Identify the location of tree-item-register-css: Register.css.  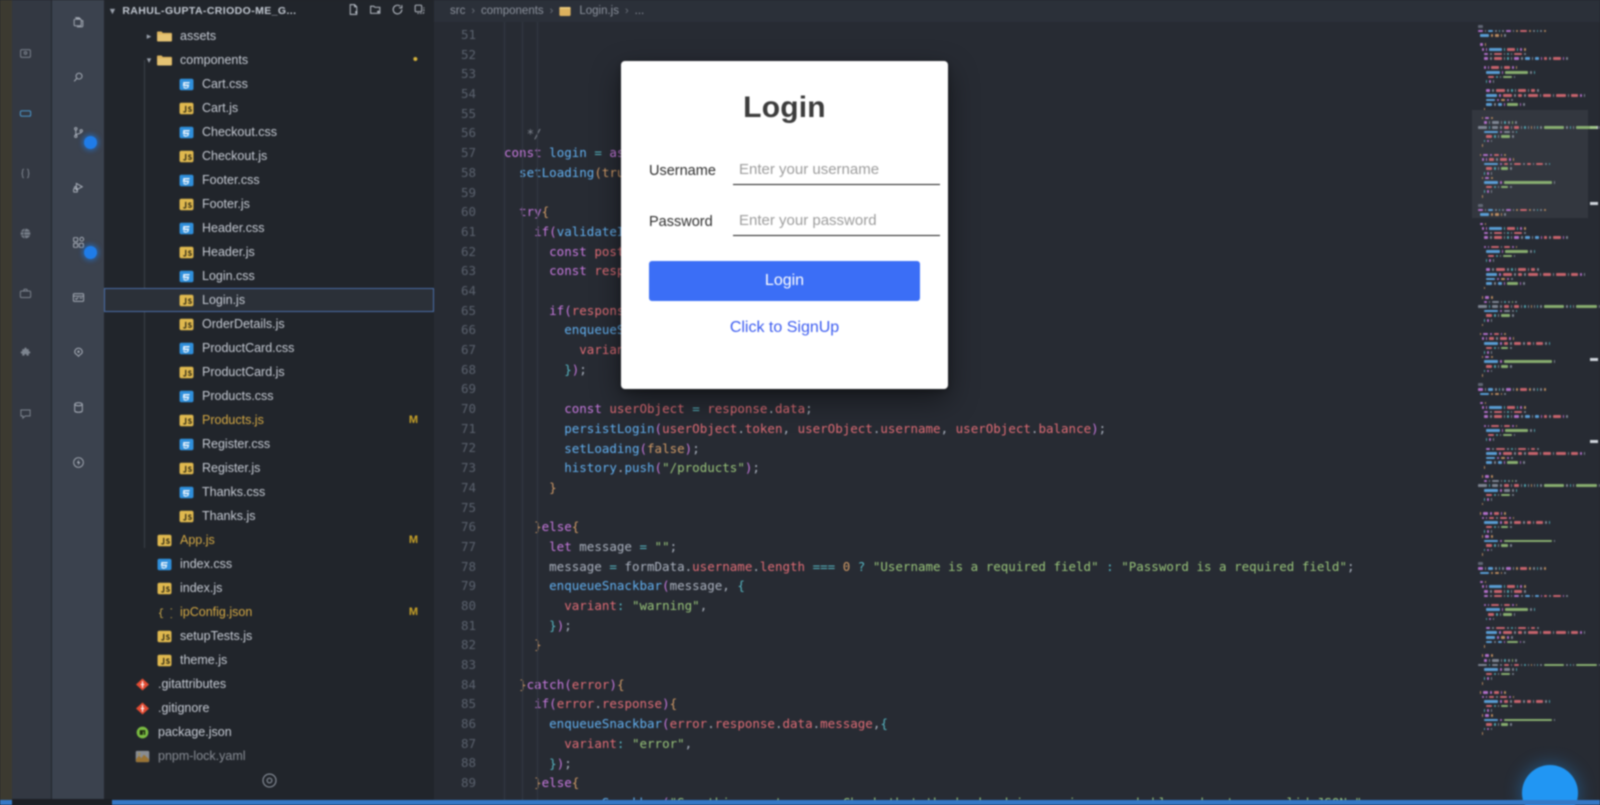
(269, 444).